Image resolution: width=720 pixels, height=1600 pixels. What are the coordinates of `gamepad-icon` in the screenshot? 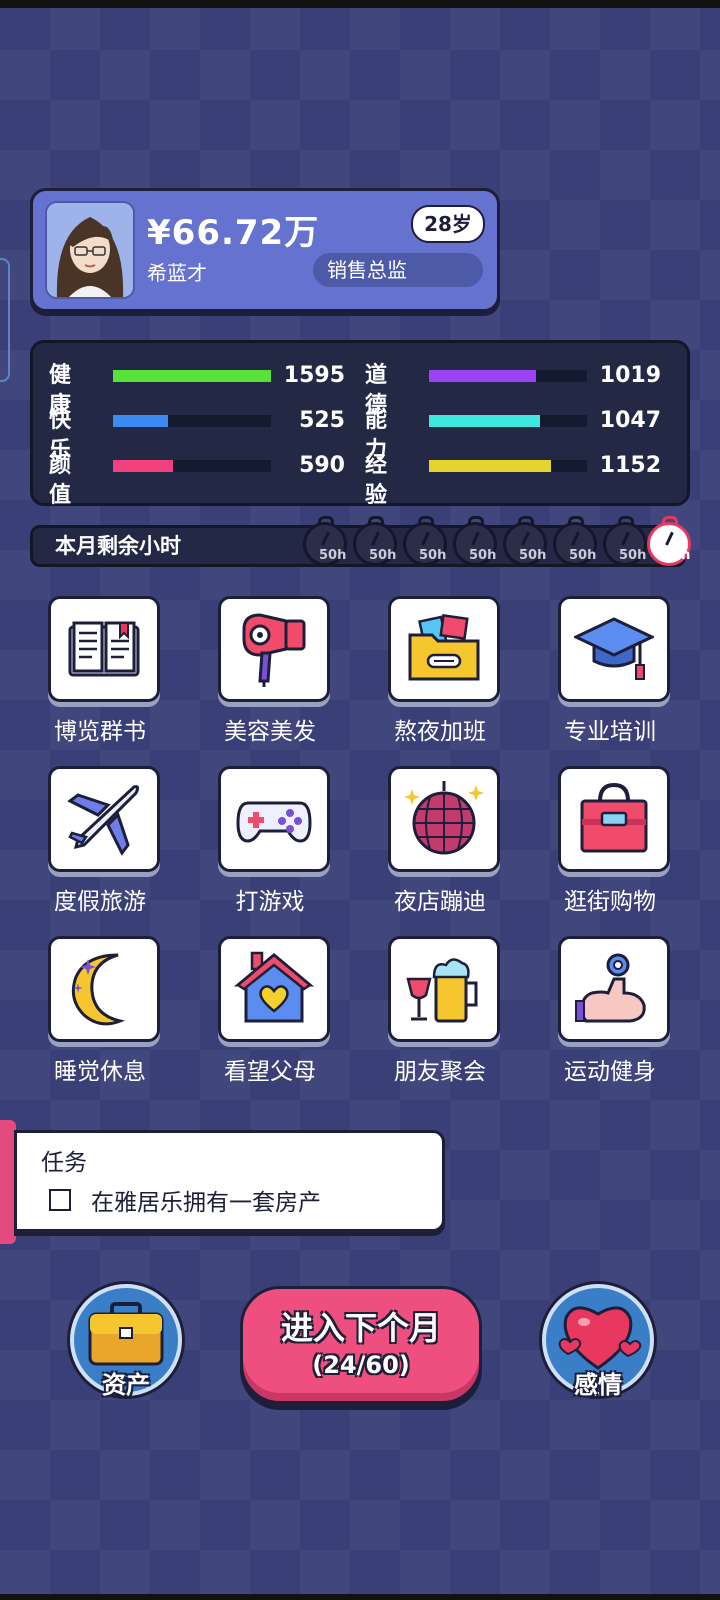 It's located at (274, 822).